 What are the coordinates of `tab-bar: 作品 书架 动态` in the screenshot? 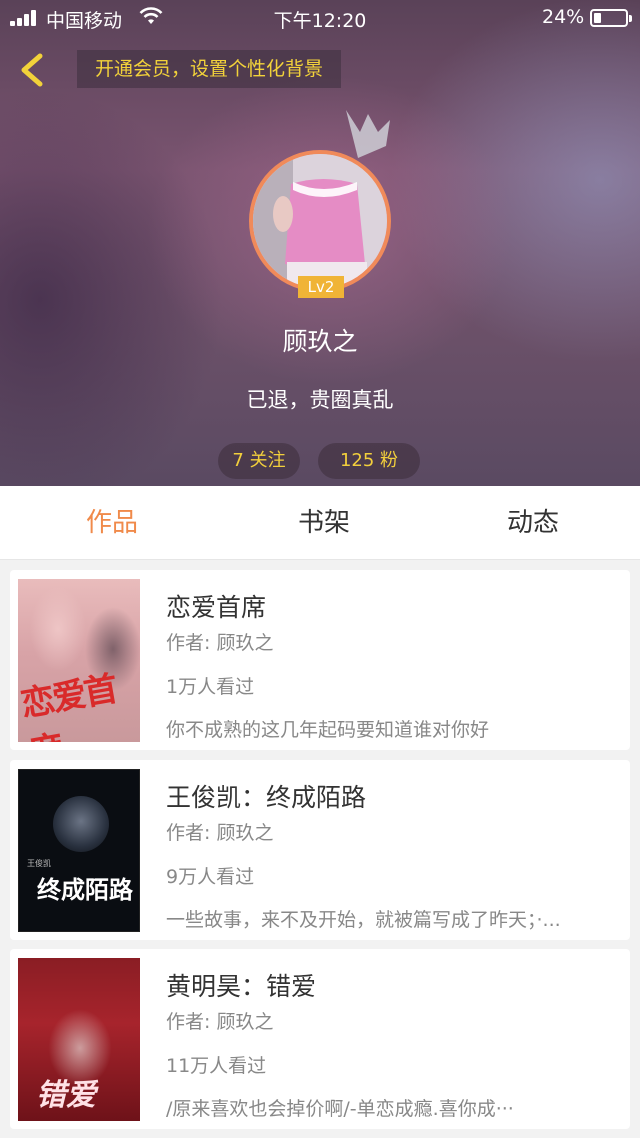 It's located at (320, 523).